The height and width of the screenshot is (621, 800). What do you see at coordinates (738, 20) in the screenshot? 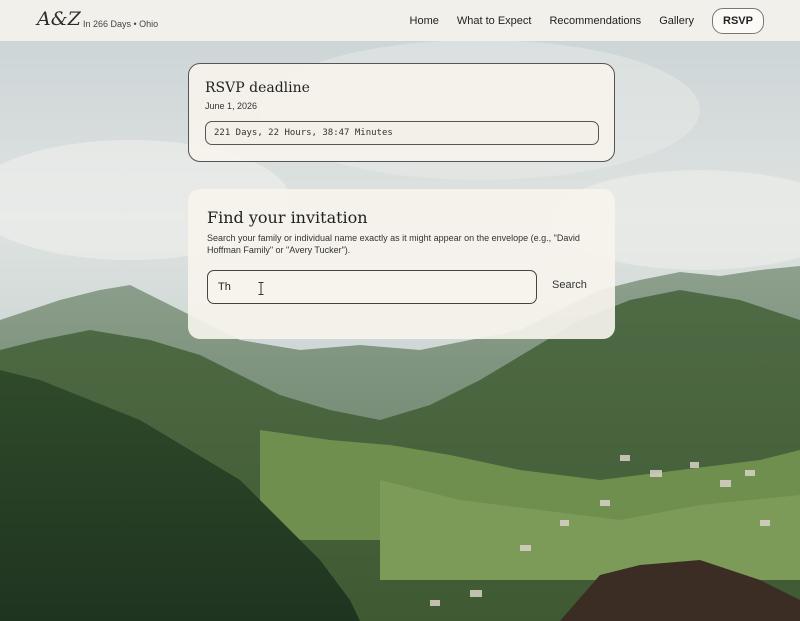
I see `nav-rsvp-button: RSVP` at bounding box center [738, 20].